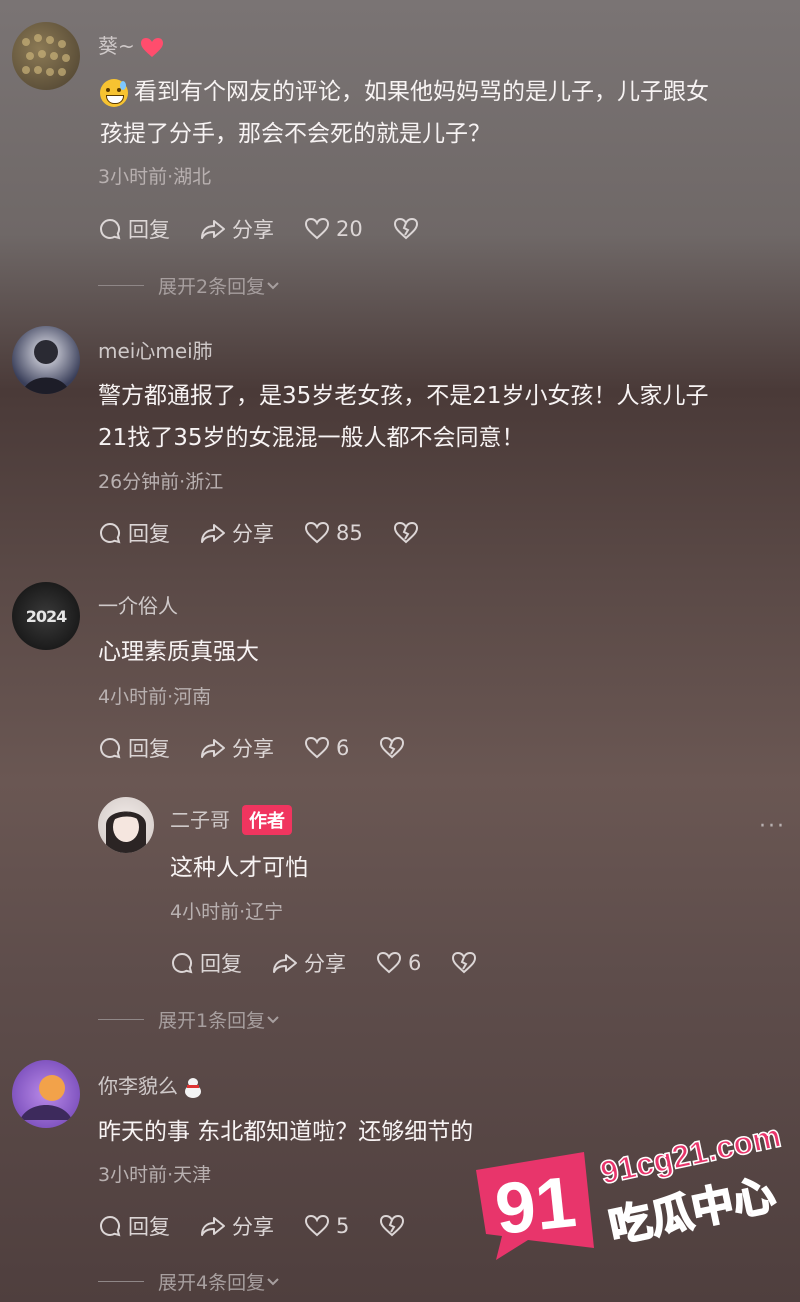  I want to click on action-bar: 回复 分享 85, so click(276, 533).